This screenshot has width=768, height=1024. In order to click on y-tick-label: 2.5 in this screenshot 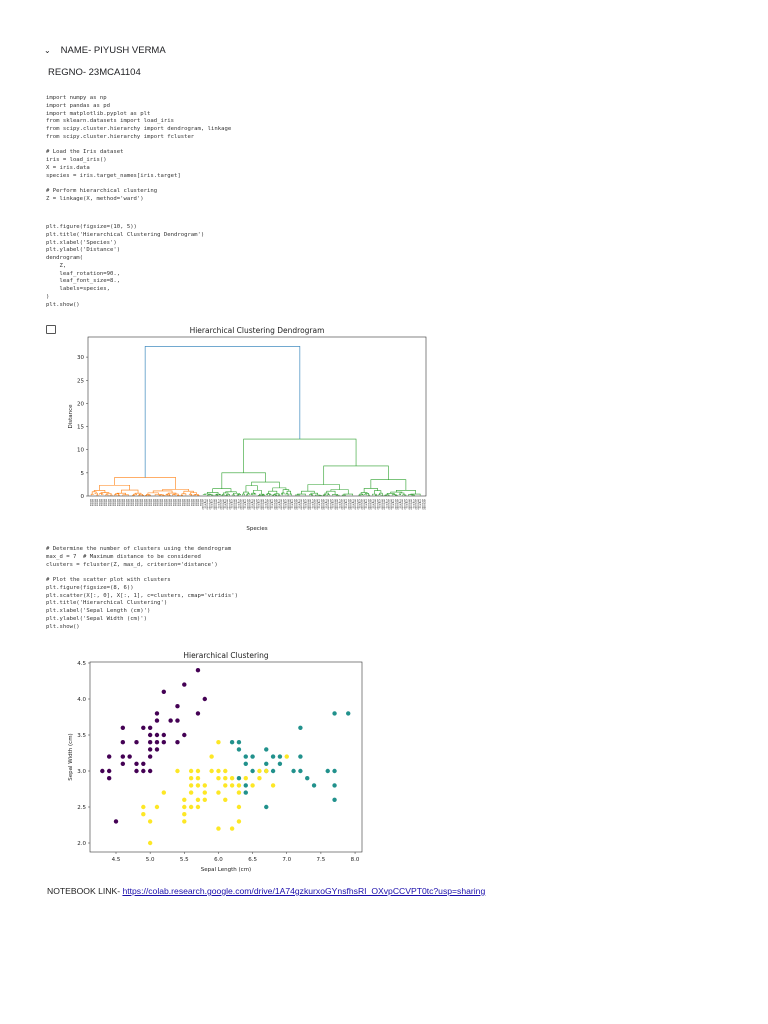, I will do `click(81, 808)`.